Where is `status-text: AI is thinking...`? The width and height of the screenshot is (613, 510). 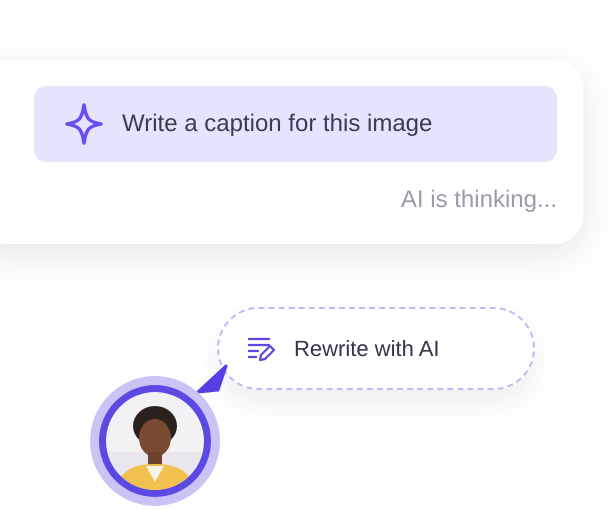
status-text: AI is thinking... is located at coordinates (478, 200).